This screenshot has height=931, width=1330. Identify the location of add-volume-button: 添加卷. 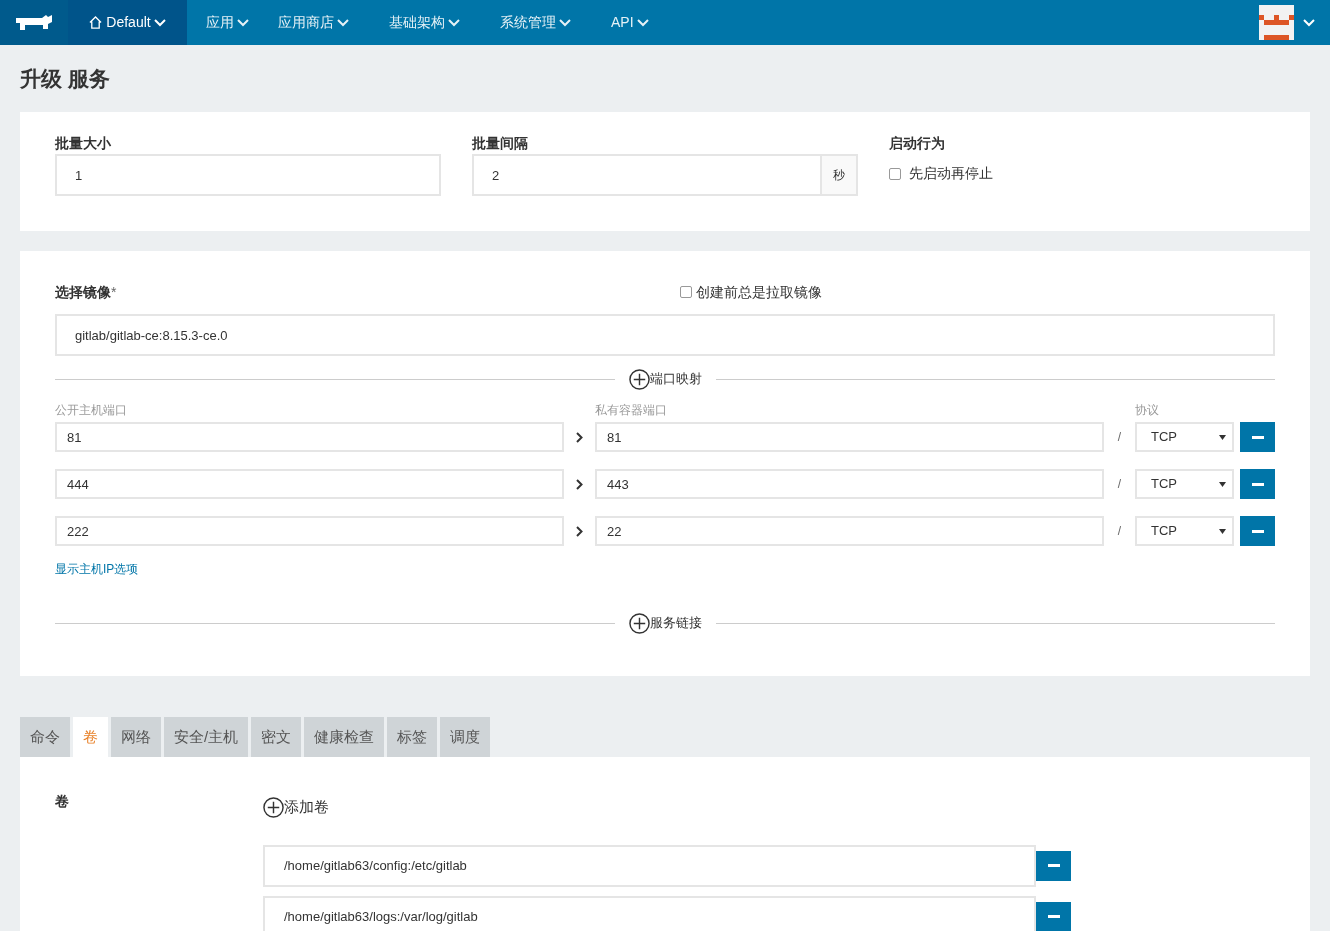
(296, 807).